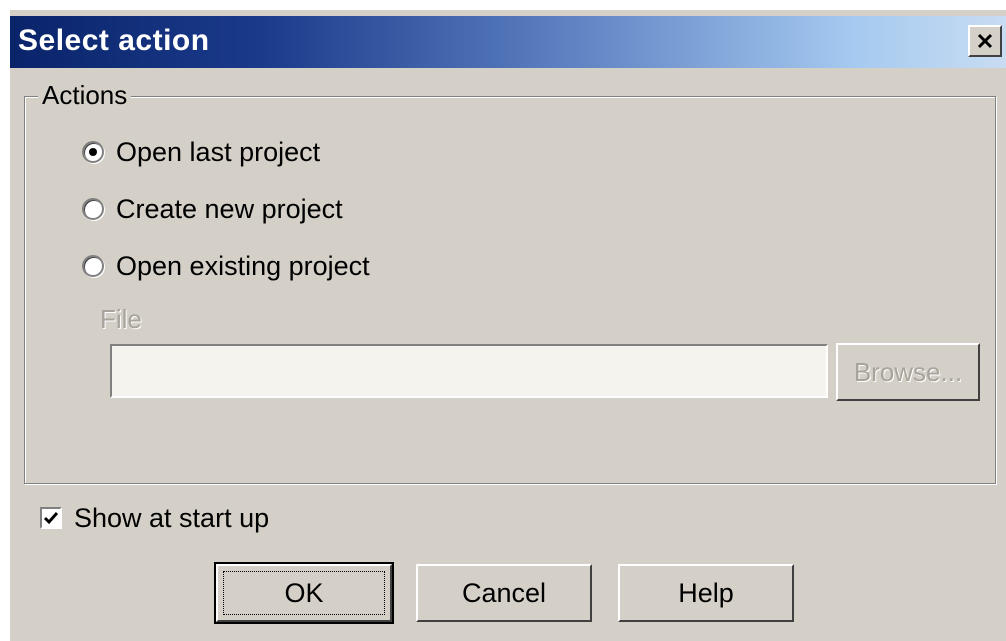 This screenshot has height=641, width=1006. What do you see at coordinates (114, 40) in the screenshot?
I see `dialog-title: Select action` at bounding box center [114, 40].